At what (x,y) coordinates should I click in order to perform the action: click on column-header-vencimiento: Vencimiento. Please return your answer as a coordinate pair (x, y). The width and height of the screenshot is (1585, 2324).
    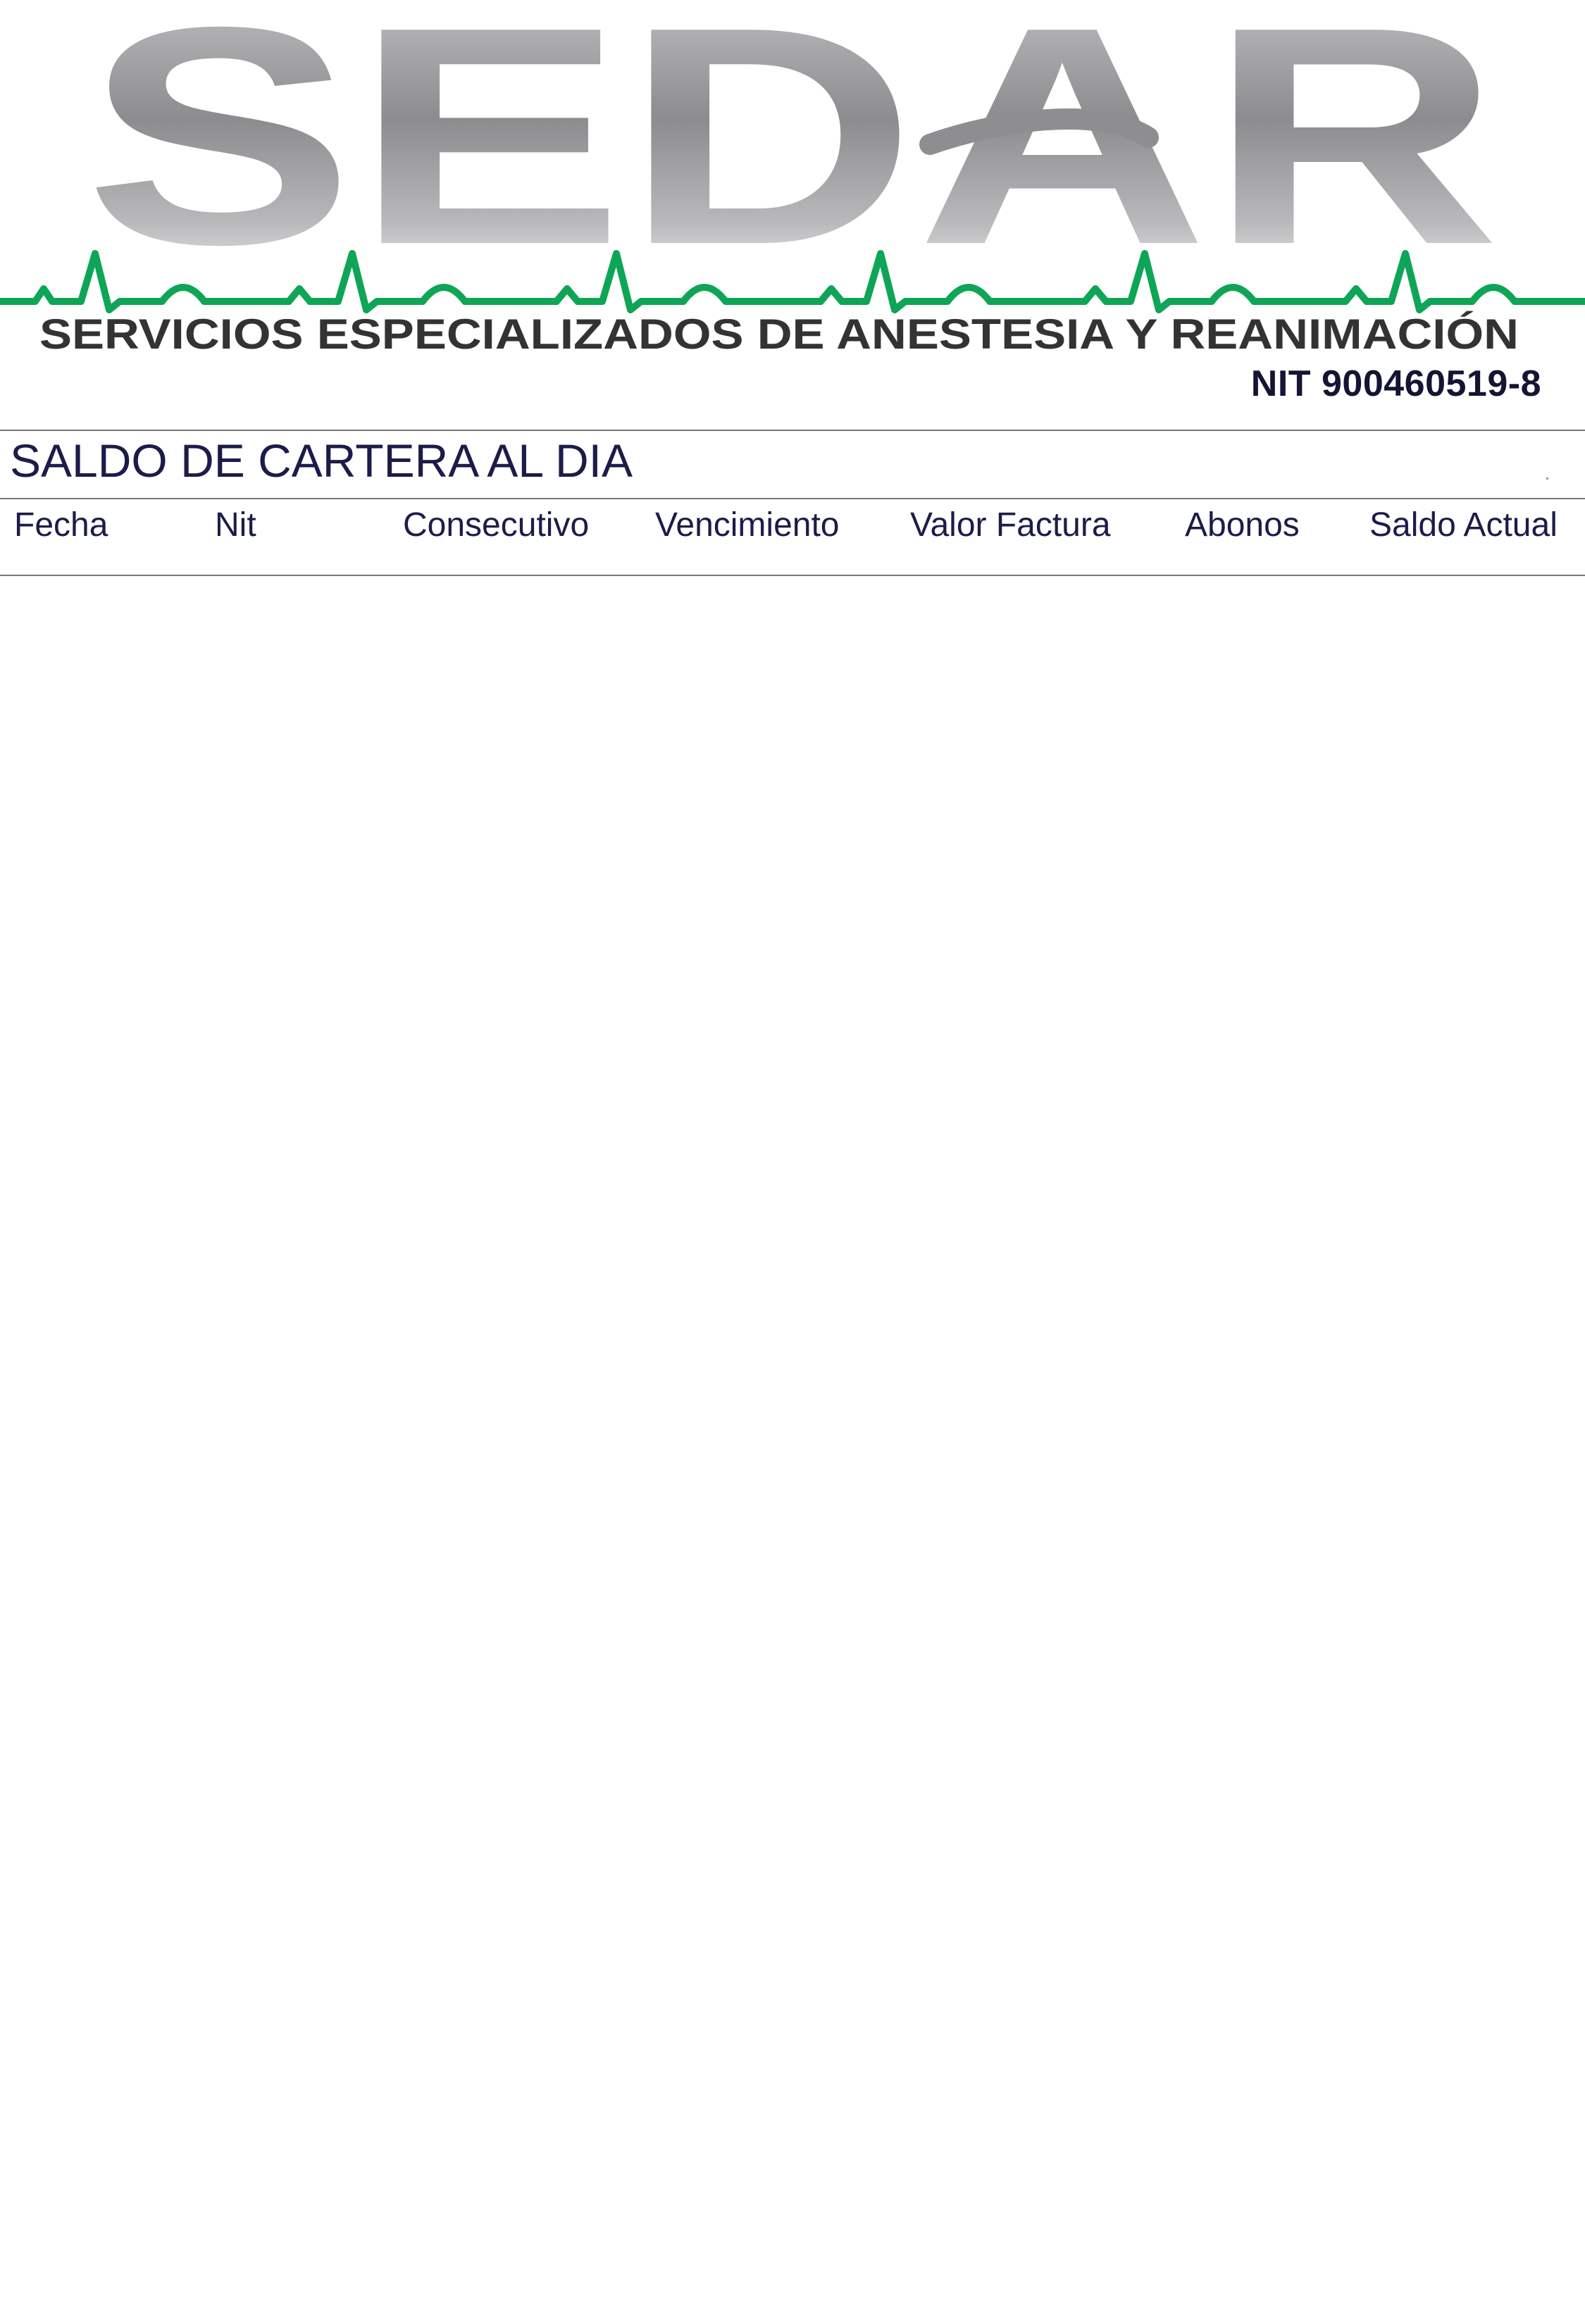
    Looking at the image, I should click on (747, 525).